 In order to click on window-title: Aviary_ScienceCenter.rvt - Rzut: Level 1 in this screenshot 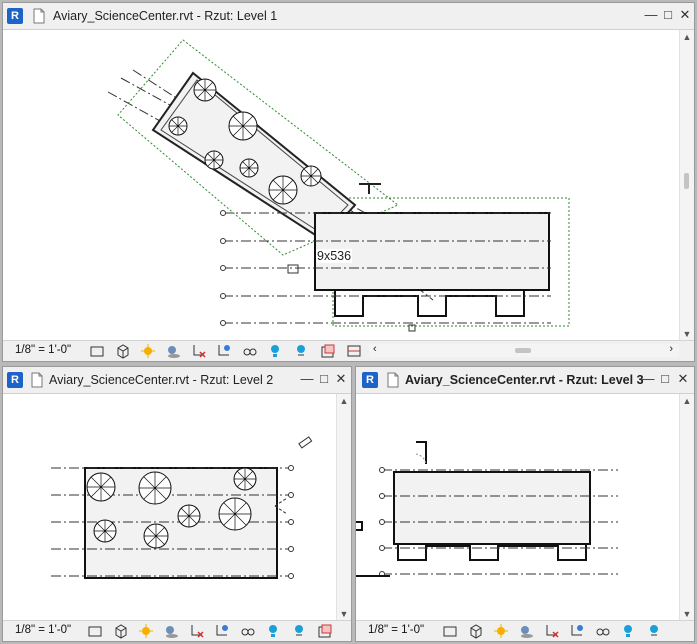, I will do `click(165, 16)`.